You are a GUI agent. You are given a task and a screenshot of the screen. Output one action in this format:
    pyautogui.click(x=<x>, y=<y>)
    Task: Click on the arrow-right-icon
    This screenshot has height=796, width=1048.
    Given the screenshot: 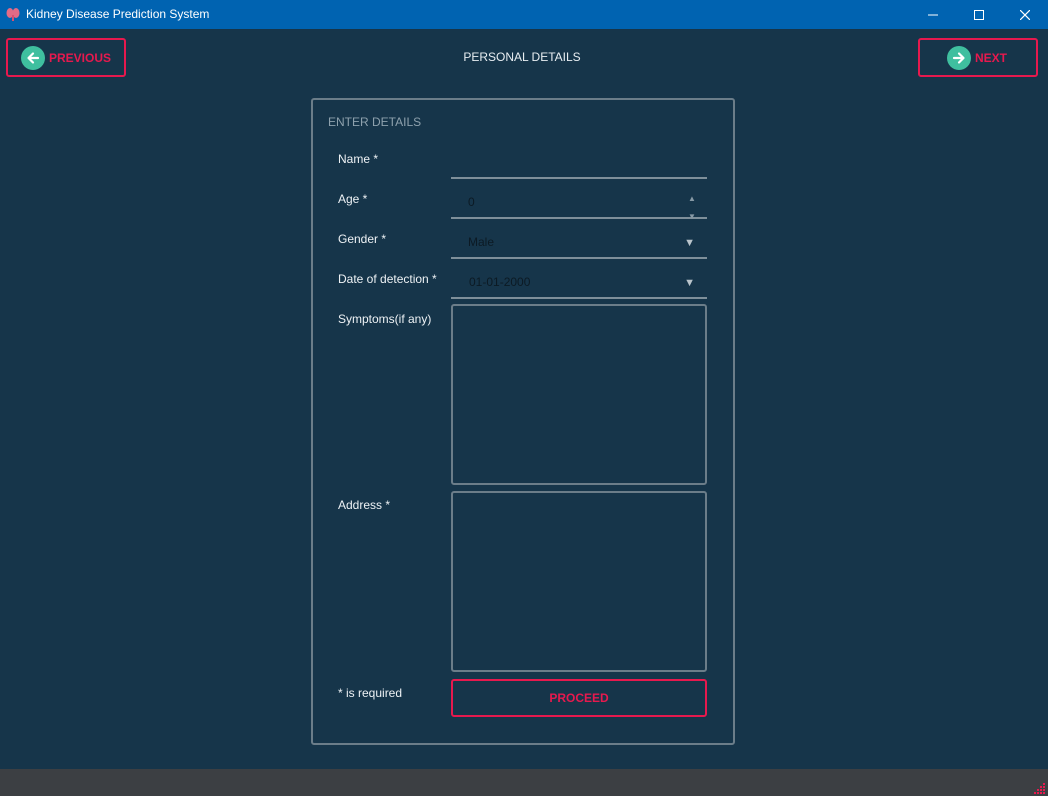 What is the action you would take?
    pyautogui.click(x=959, y=57)
    